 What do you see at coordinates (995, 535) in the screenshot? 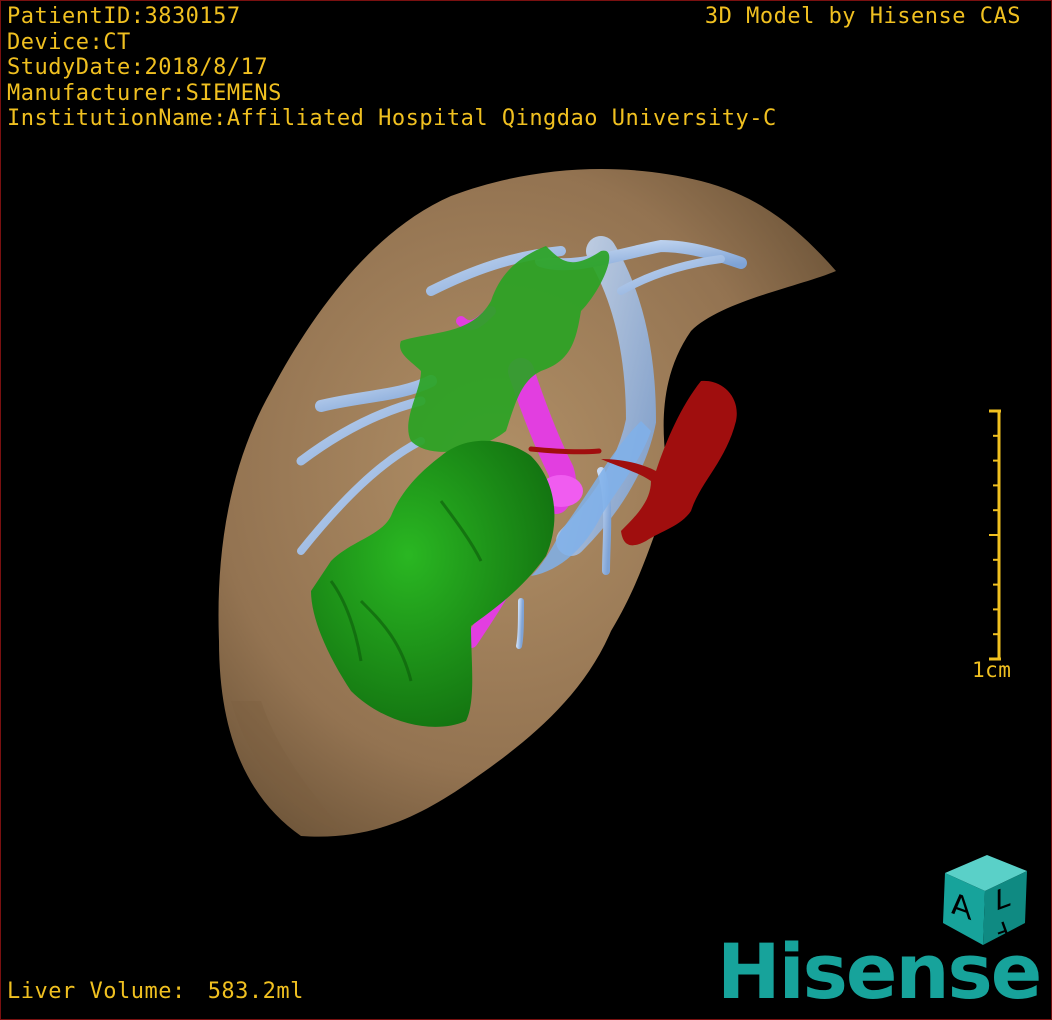
I see `scale-bar` at bounding box center [995, 535].